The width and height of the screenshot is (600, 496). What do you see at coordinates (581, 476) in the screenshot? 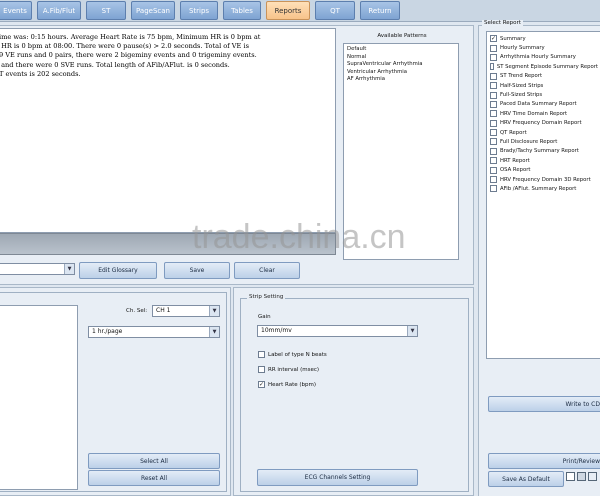
I see `print-icon` at bounding box center [581, 476].